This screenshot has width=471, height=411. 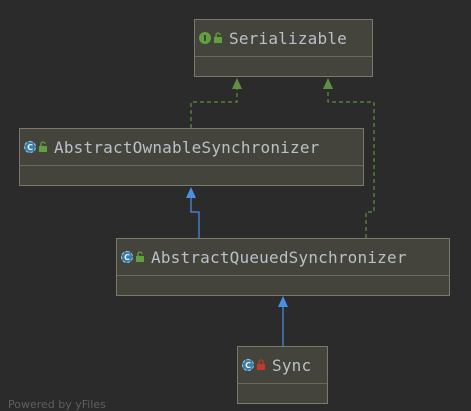 I want to click on node-sync: C Sync, so click(x=282, y=375).